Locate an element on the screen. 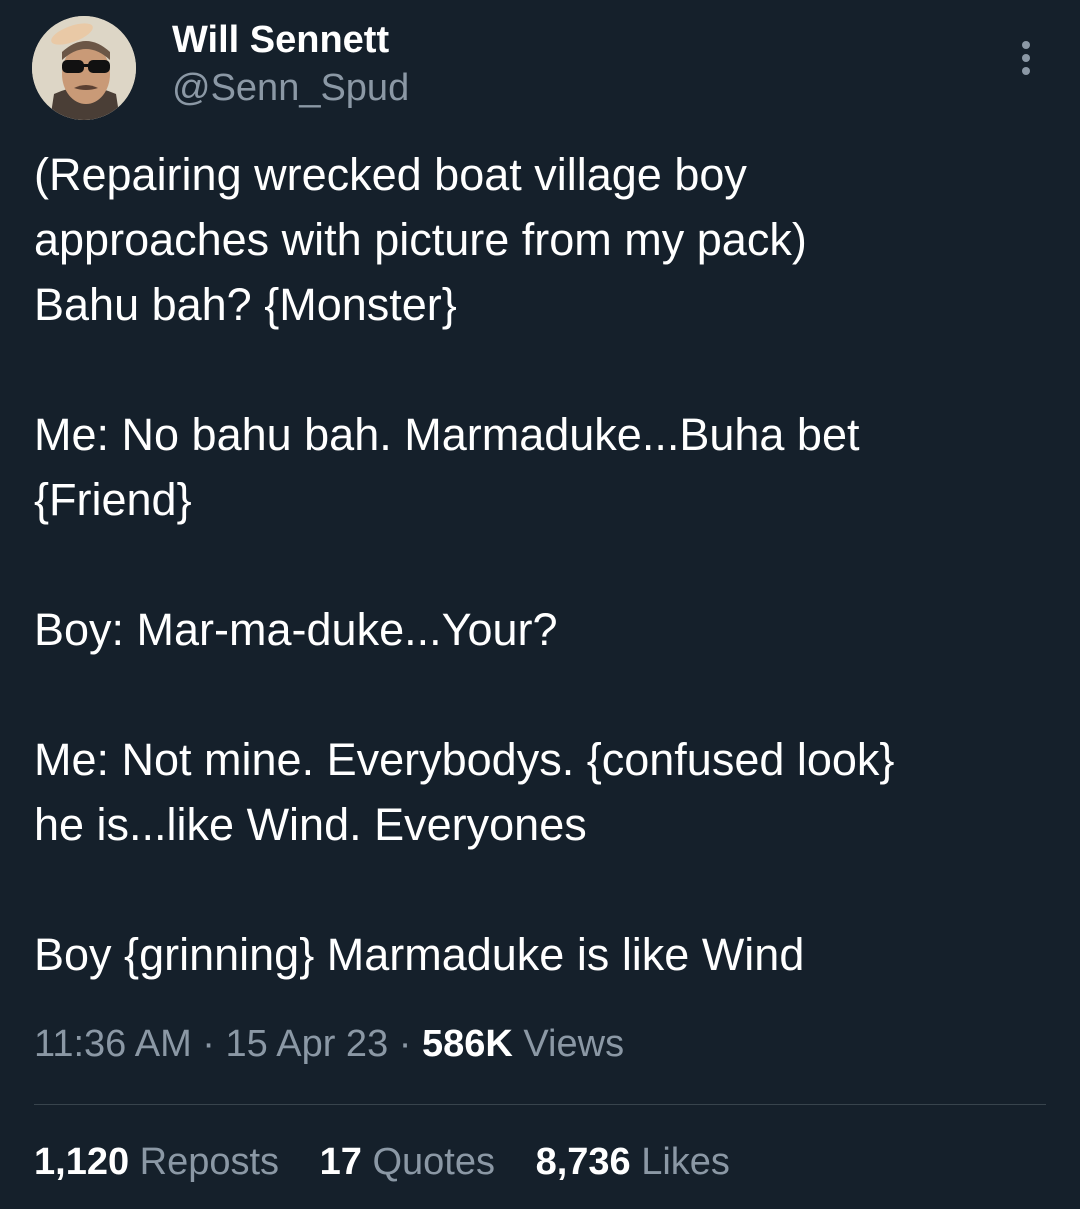  tweet-line: approaches with picture from my pack) is located at coordinates (420, 239).